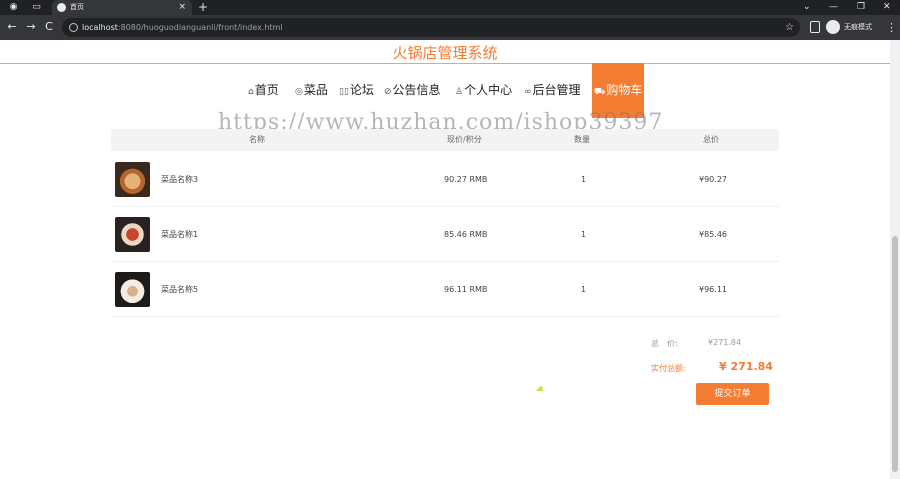 The width and height of the screenshot is (900, 479). Describe the element at coordinates (528, 92) in the screenshot. I see `link-icon: ∞` at that location.